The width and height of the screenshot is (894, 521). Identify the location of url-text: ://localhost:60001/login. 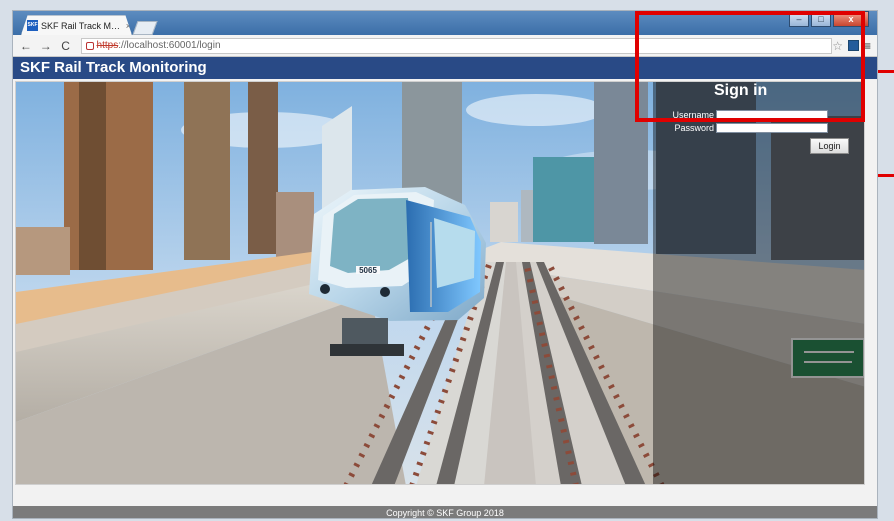
(169, 45).